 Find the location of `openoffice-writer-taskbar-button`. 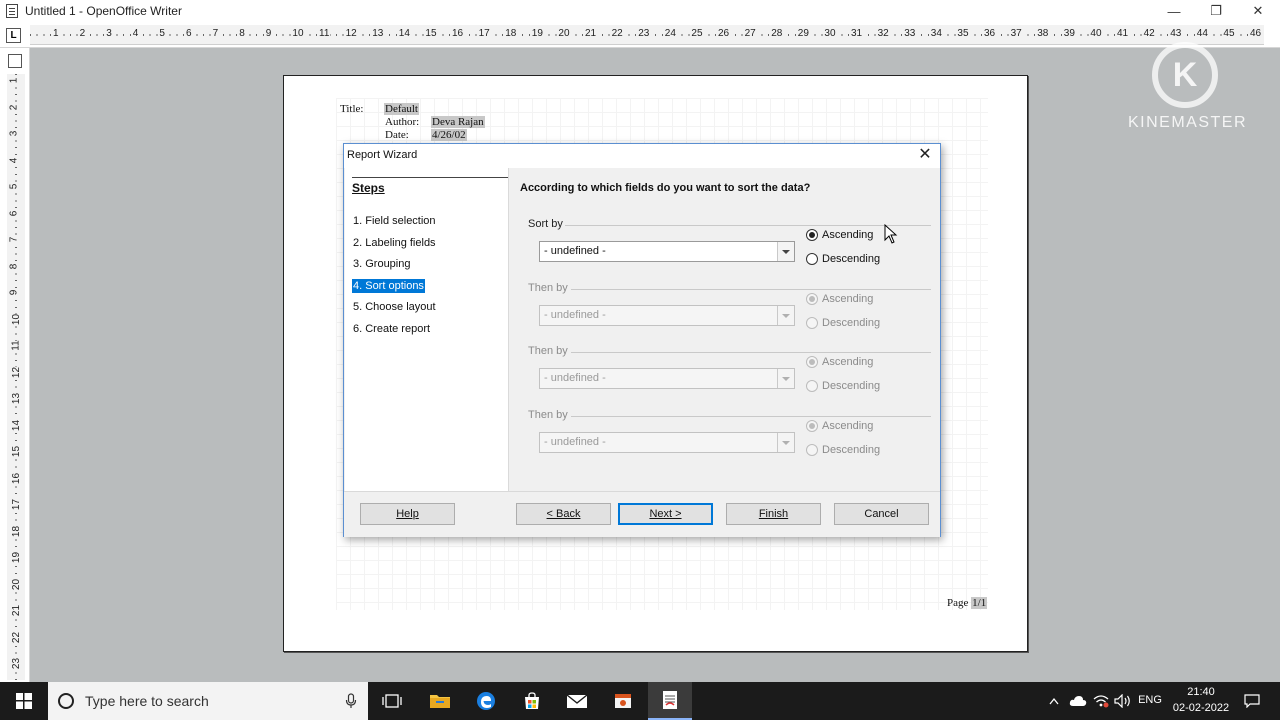

openoffice-writer-taskbar-button is located at coordinates (670, 701).